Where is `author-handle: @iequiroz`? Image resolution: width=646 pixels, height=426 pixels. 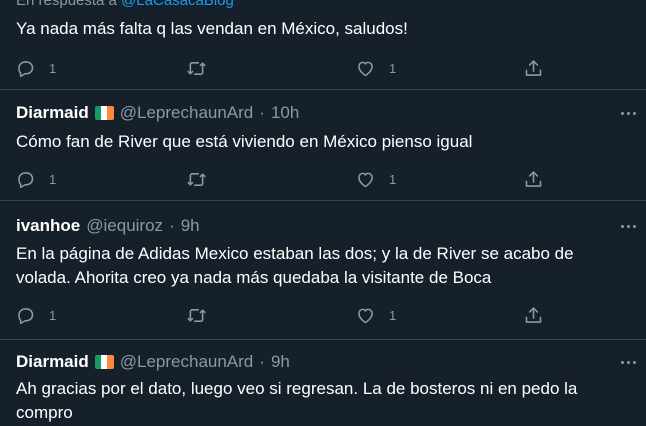
author-handle: @iequiroz is located at coordinates (124, 226).